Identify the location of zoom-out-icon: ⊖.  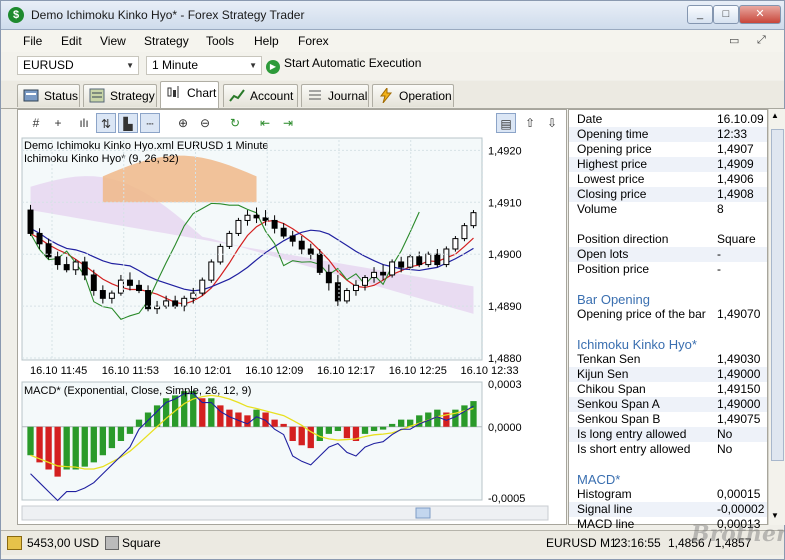
(205, 123).